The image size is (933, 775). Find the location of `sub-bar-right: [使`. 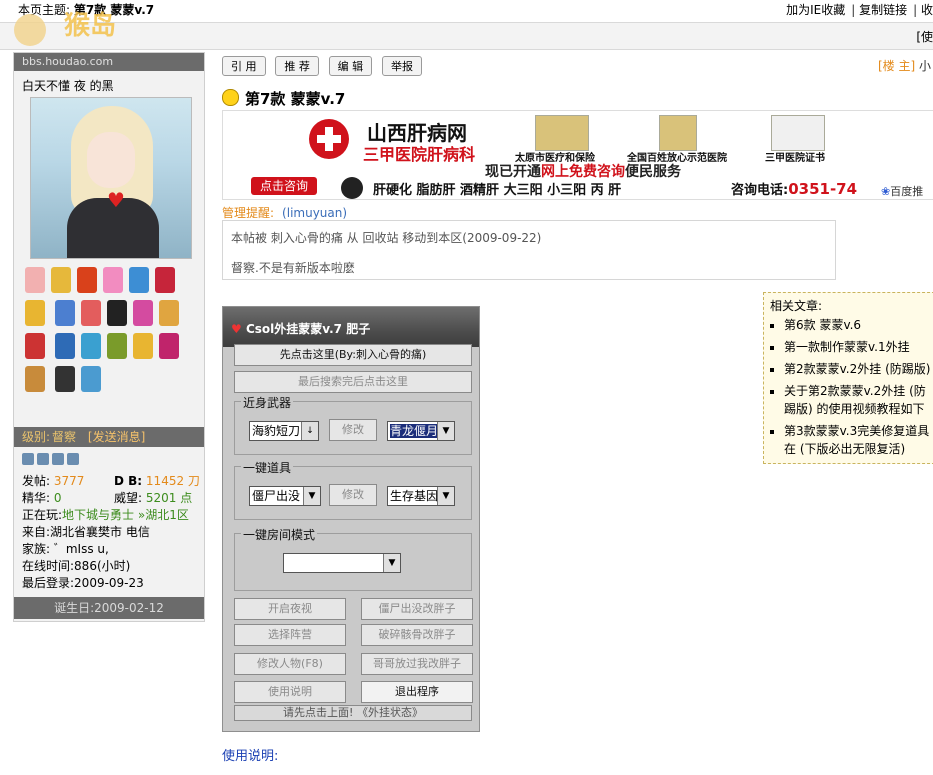

sub-bar-right: [使 is located at coordinates (924, 36).